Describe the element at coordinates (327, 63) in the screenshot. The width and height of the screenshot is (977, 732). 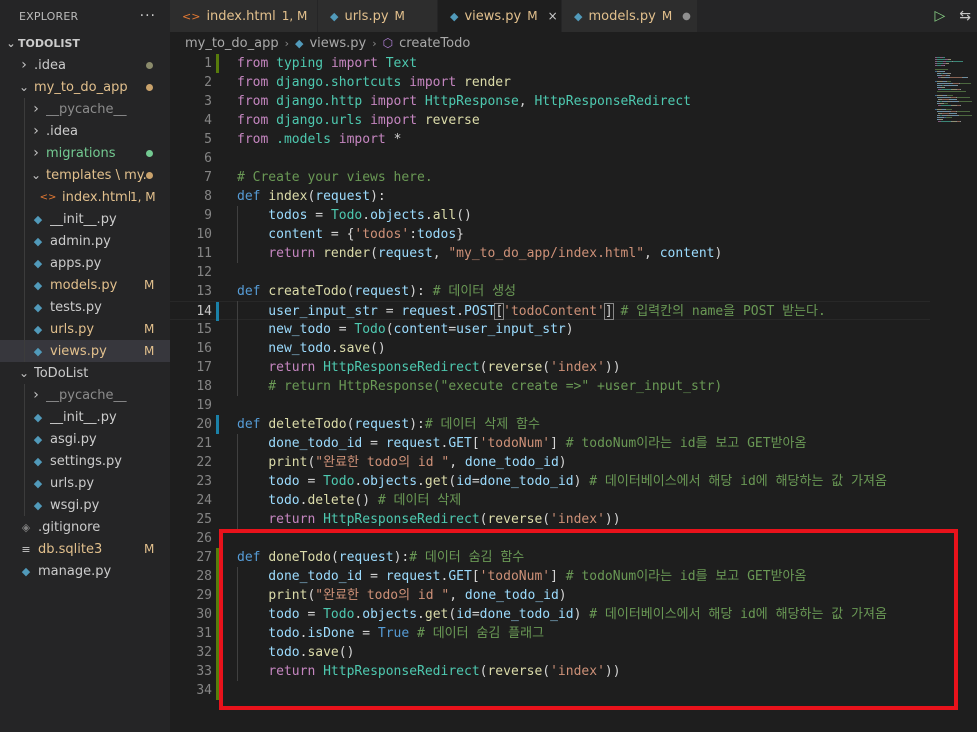
I see `code-text: from typing import Text` at that location.